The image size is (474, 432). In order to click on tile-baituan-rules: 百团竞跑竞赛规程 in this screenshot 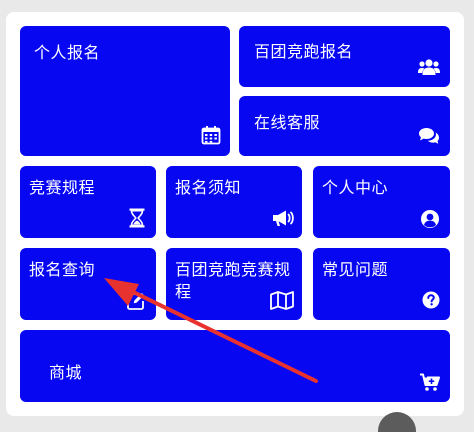, I will do `click(234, 284)`.